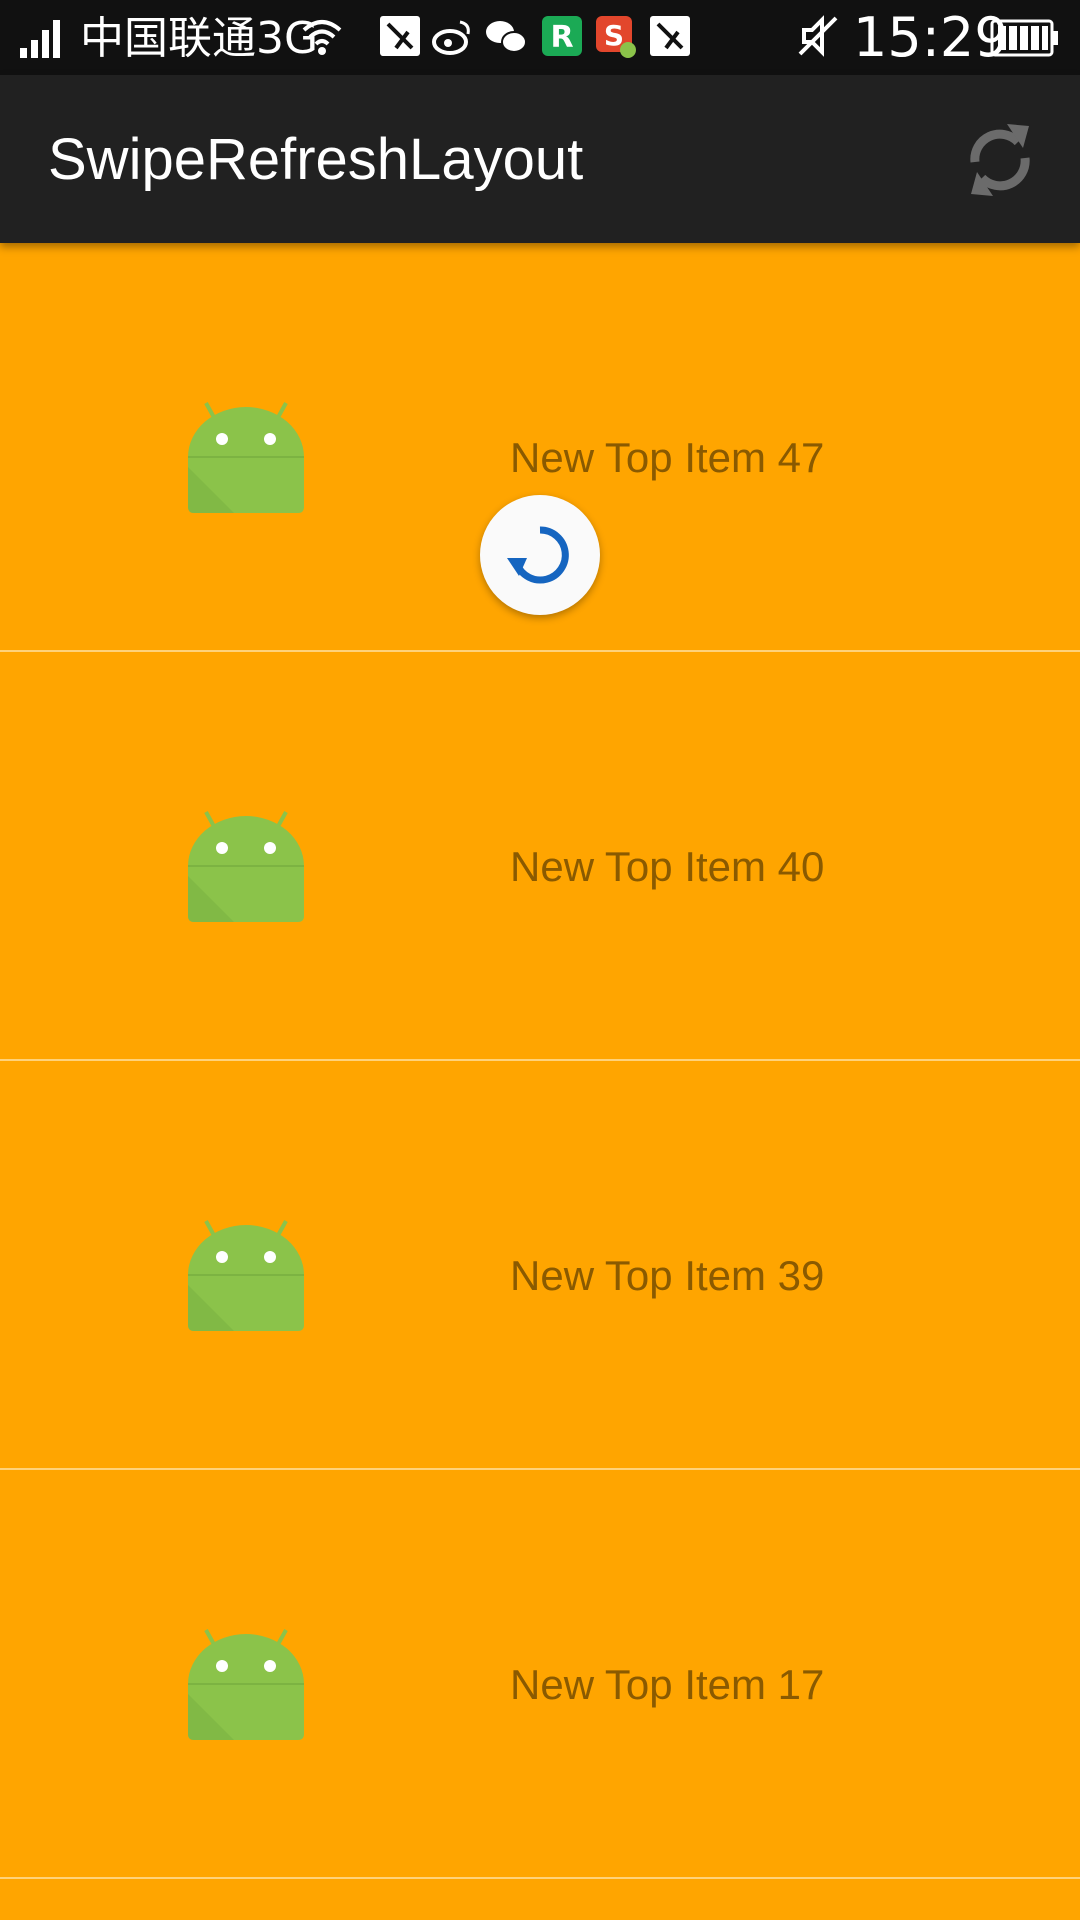 The width and height of the screenshot is (1080, 1920). I want to click on item-label: New Top Item 40, so click(667, 866).